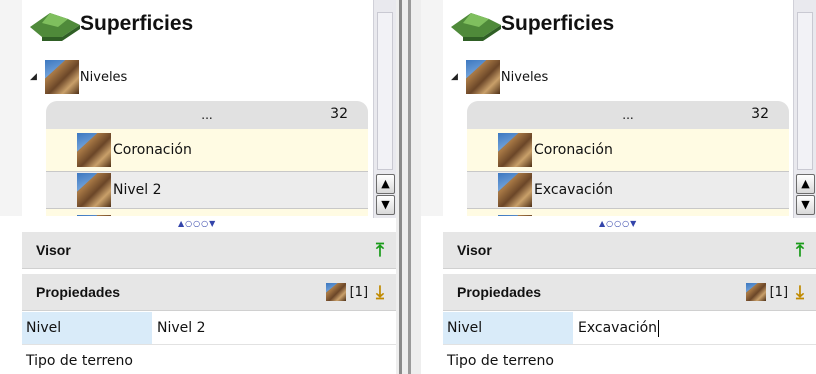 The height and width of the screenshot is (374, 816). I want to click on property-row: Nivel Excavación, so click(629, 328).